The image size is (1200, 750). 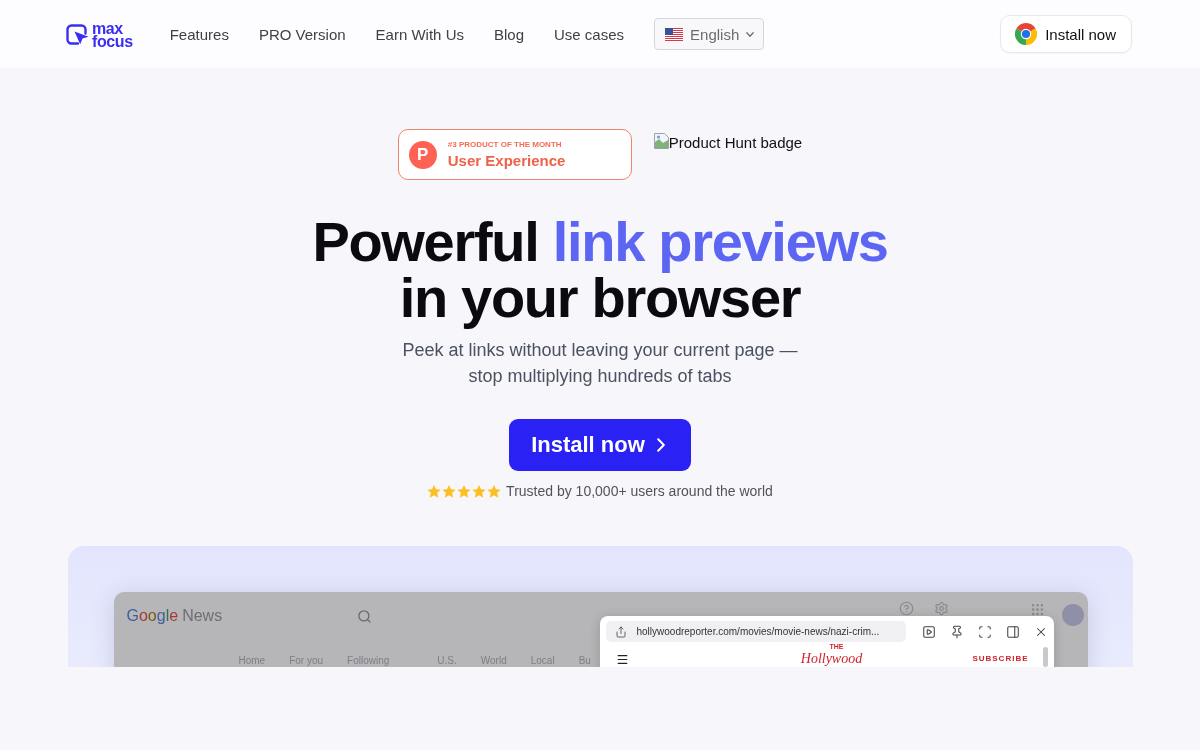 I want to click on pin-icon, so click(x=956, y=631).